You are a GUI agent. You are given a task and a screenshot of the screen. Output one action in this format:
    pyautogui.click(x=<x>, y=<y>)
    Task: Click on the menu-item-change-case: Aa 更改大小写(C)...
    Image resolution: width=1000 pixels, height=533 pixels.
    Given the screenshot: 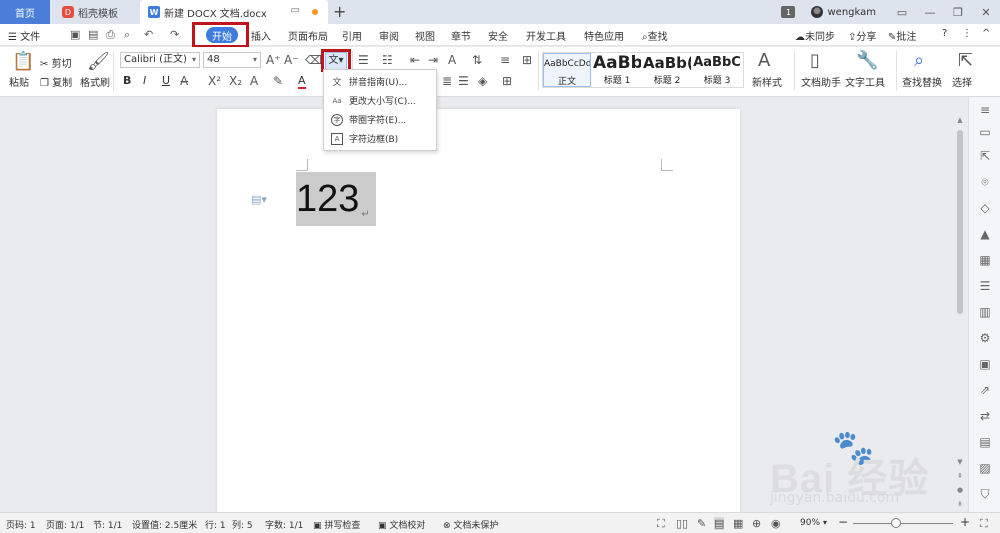 What is the action you would take?
    pyautogui.click(x=380, y=100)
    